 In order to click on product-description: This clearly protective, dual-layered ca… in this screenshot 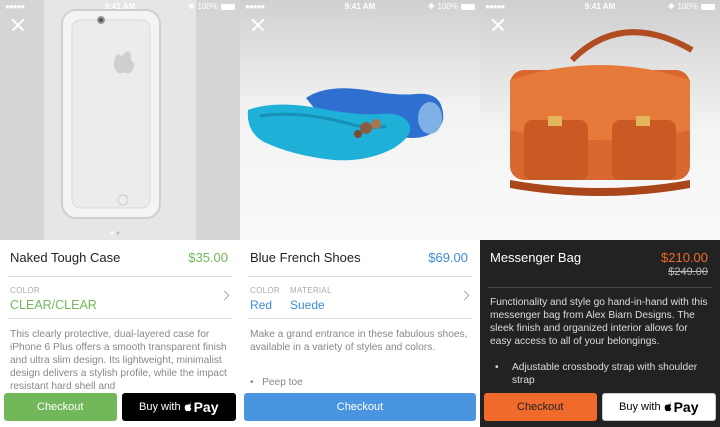, I will do `click(118, 360)`.